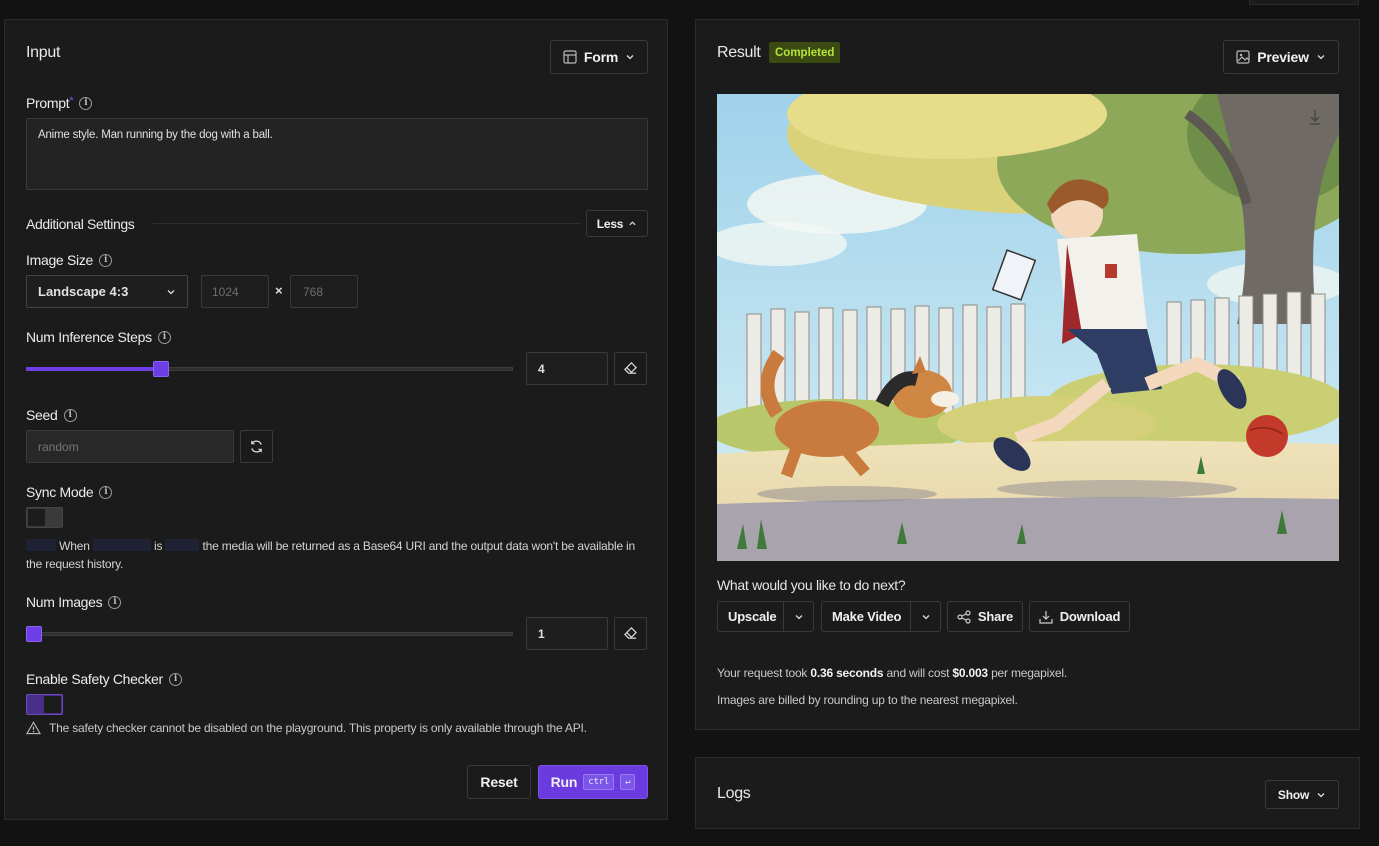 This screenshot has width=1379, height=846. What do you see at coordinates (83, 291) in the screenshot?
I see `image-size-selected: Landscape 4:3` at bounding box center [83, 291].